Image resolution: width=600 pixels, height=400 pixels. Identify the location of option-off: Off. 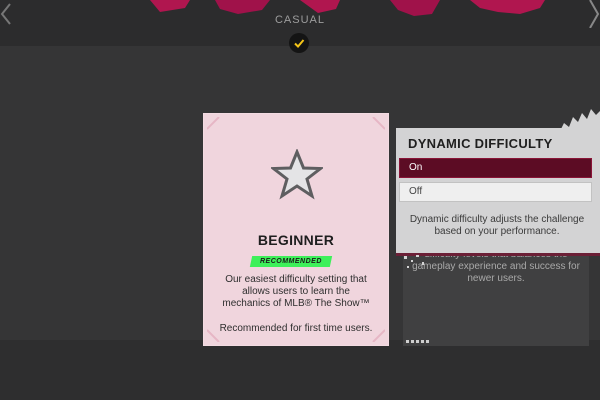
(495, 192).